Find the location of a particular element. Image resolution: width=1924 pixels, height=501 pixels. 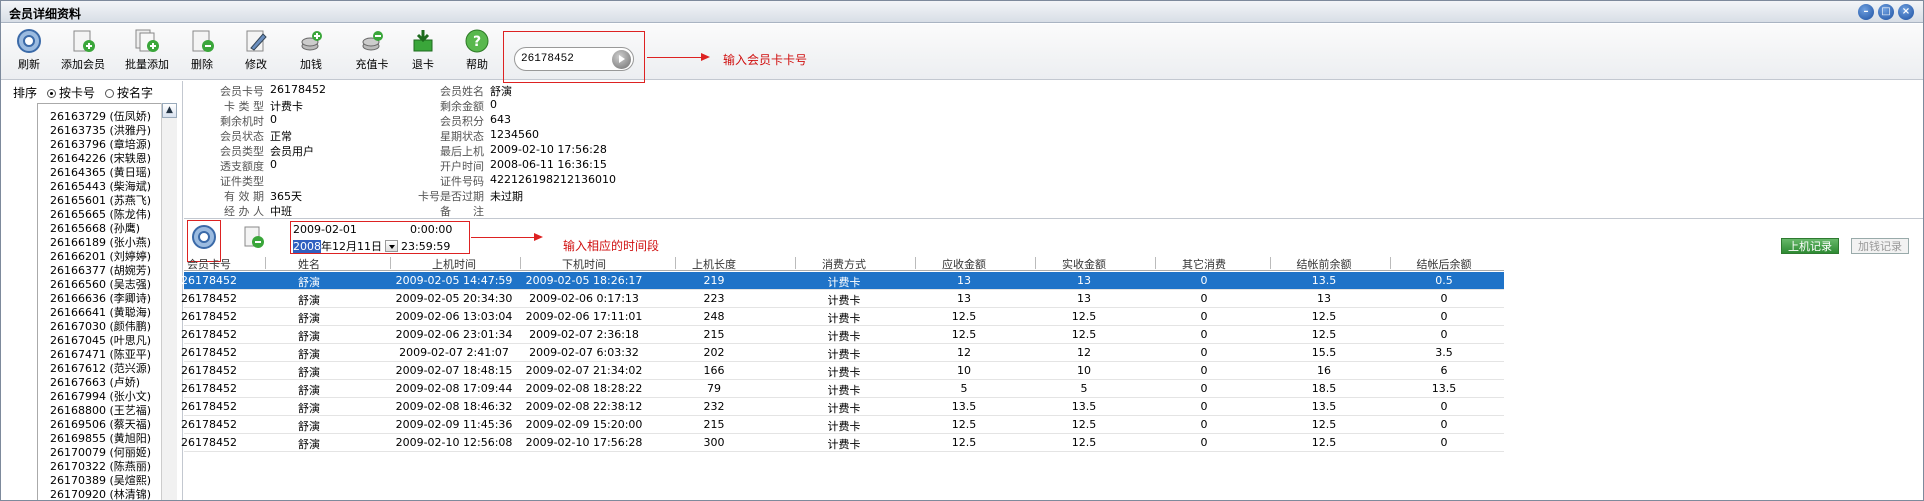

column-header: 结帐后余额 is located at coordinates (1444, 264).